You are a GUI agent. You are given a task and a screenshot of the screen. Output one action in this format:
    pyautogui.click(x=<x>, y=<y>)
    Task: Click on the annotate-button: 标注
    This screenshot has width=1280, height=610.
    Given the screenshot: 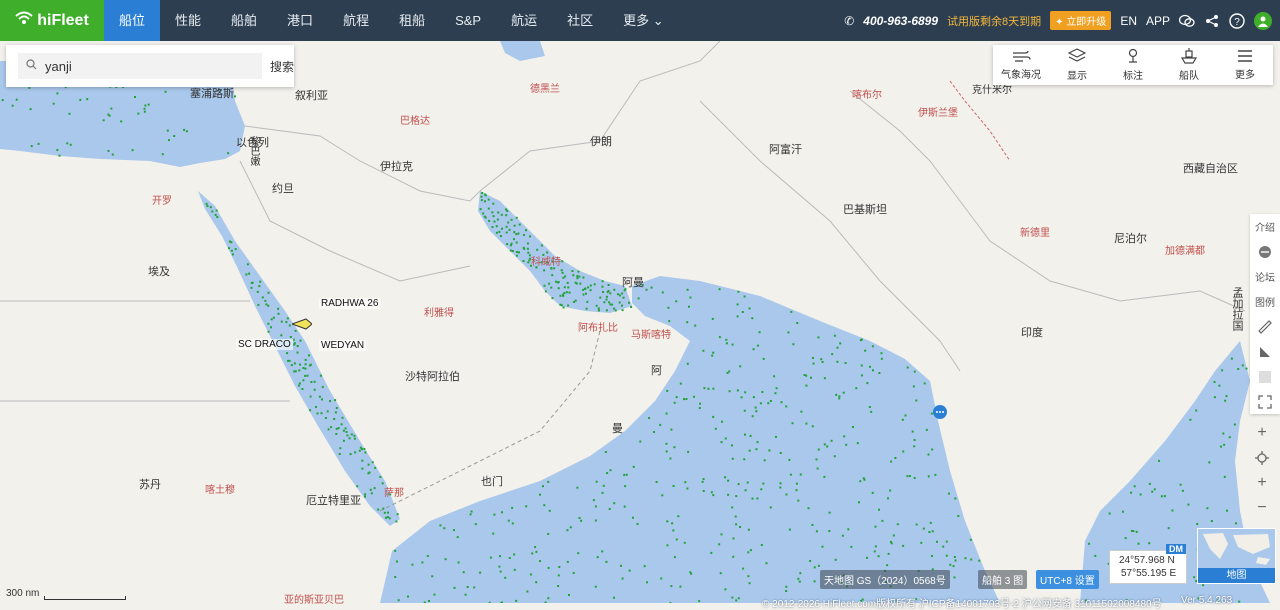 What is the action you would take?
    pyautogui.click(x=1133, y=65)
    